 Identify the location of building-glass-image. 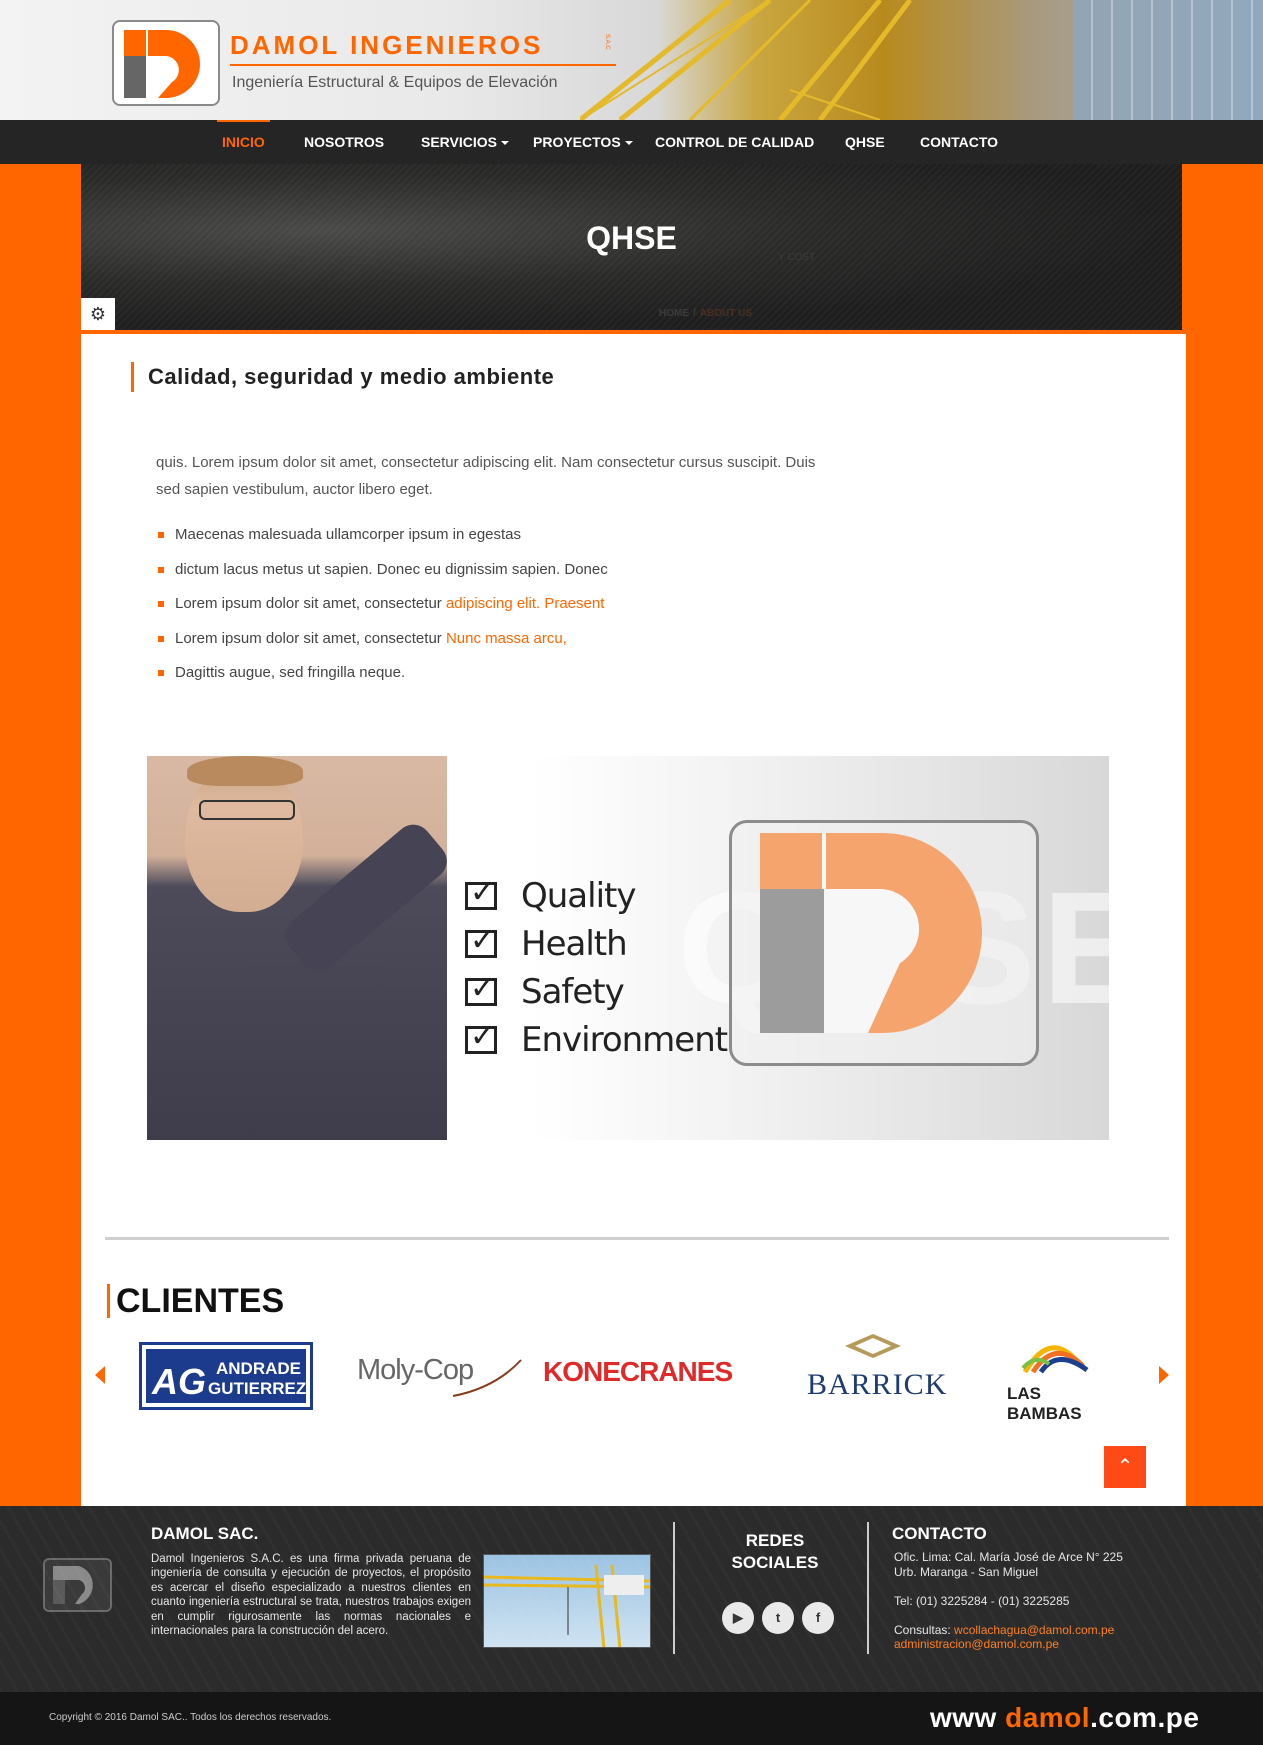
(1168, 60).